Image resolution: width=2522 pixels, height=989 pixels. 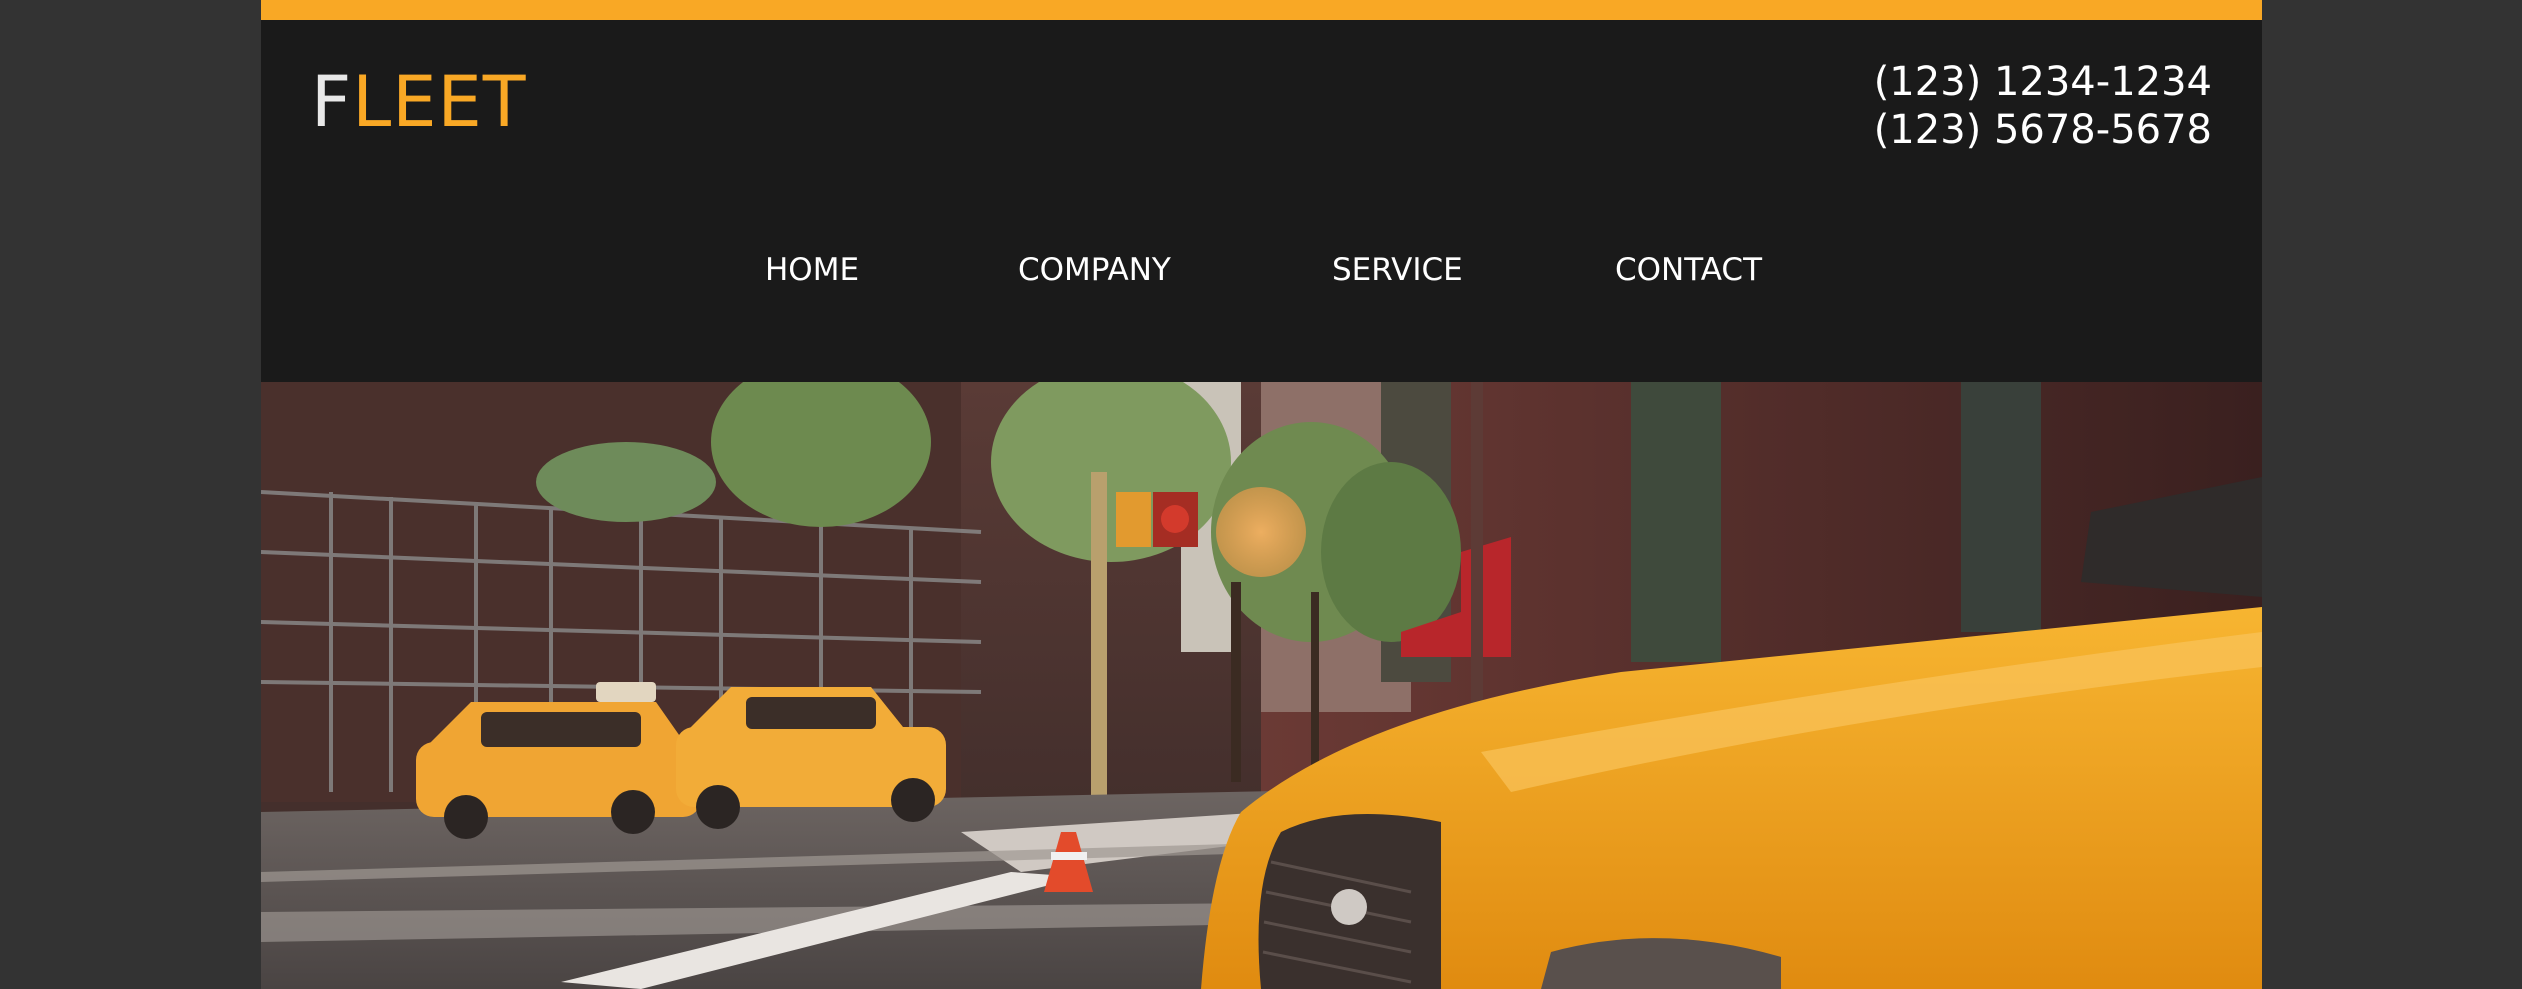 What do you see at coordinates (1094, 270) in the screenshot?
I see `nav-item-company: COMPANY` at bounding box center [1094, 270].